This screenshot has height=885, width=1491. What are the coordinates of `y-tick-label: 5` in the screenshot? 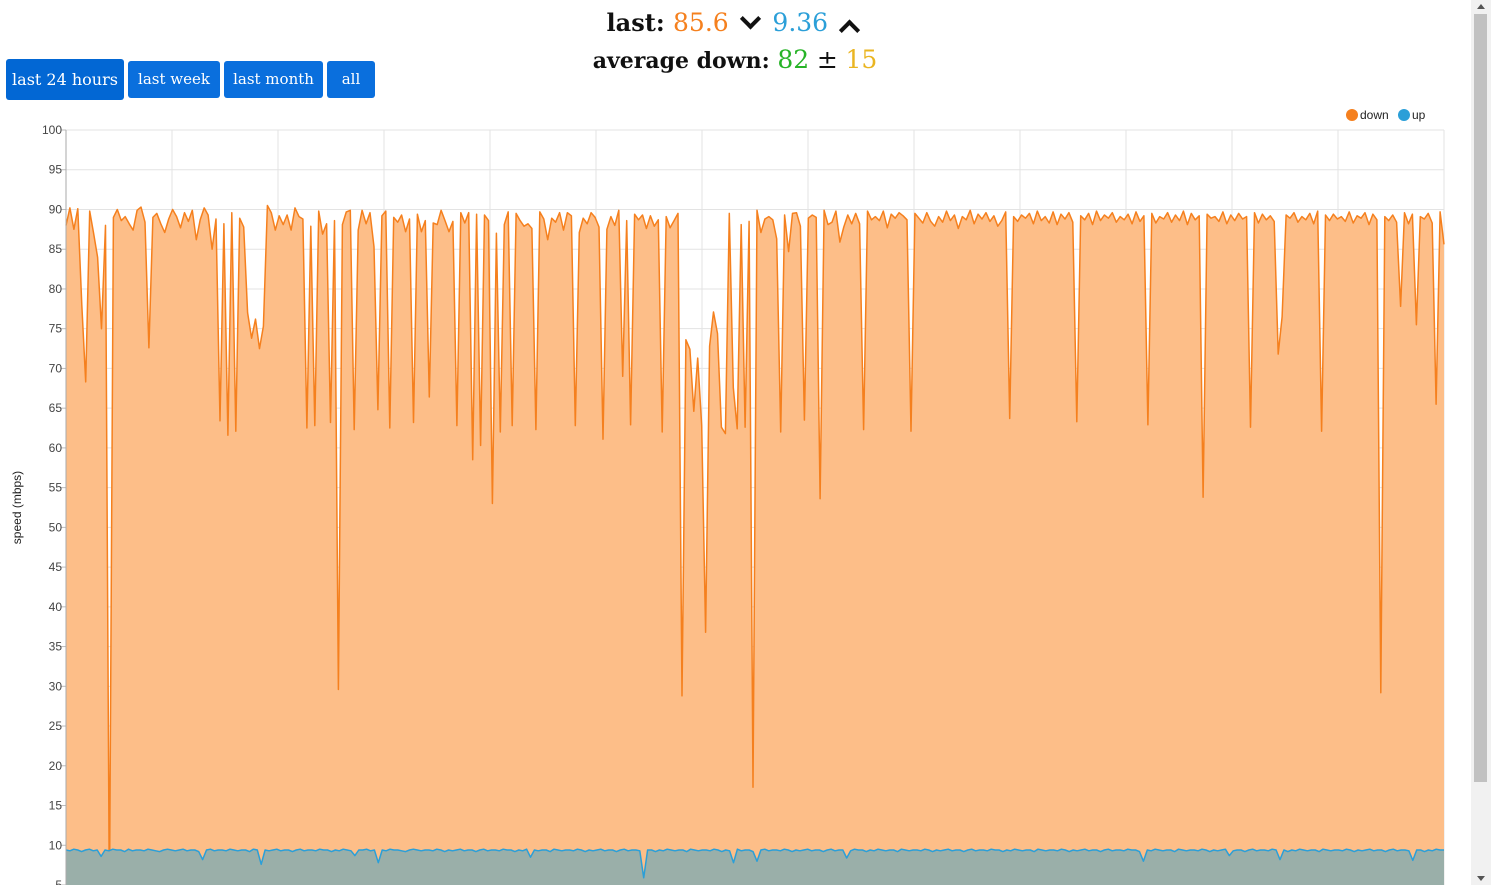 It's located at (58, 881).